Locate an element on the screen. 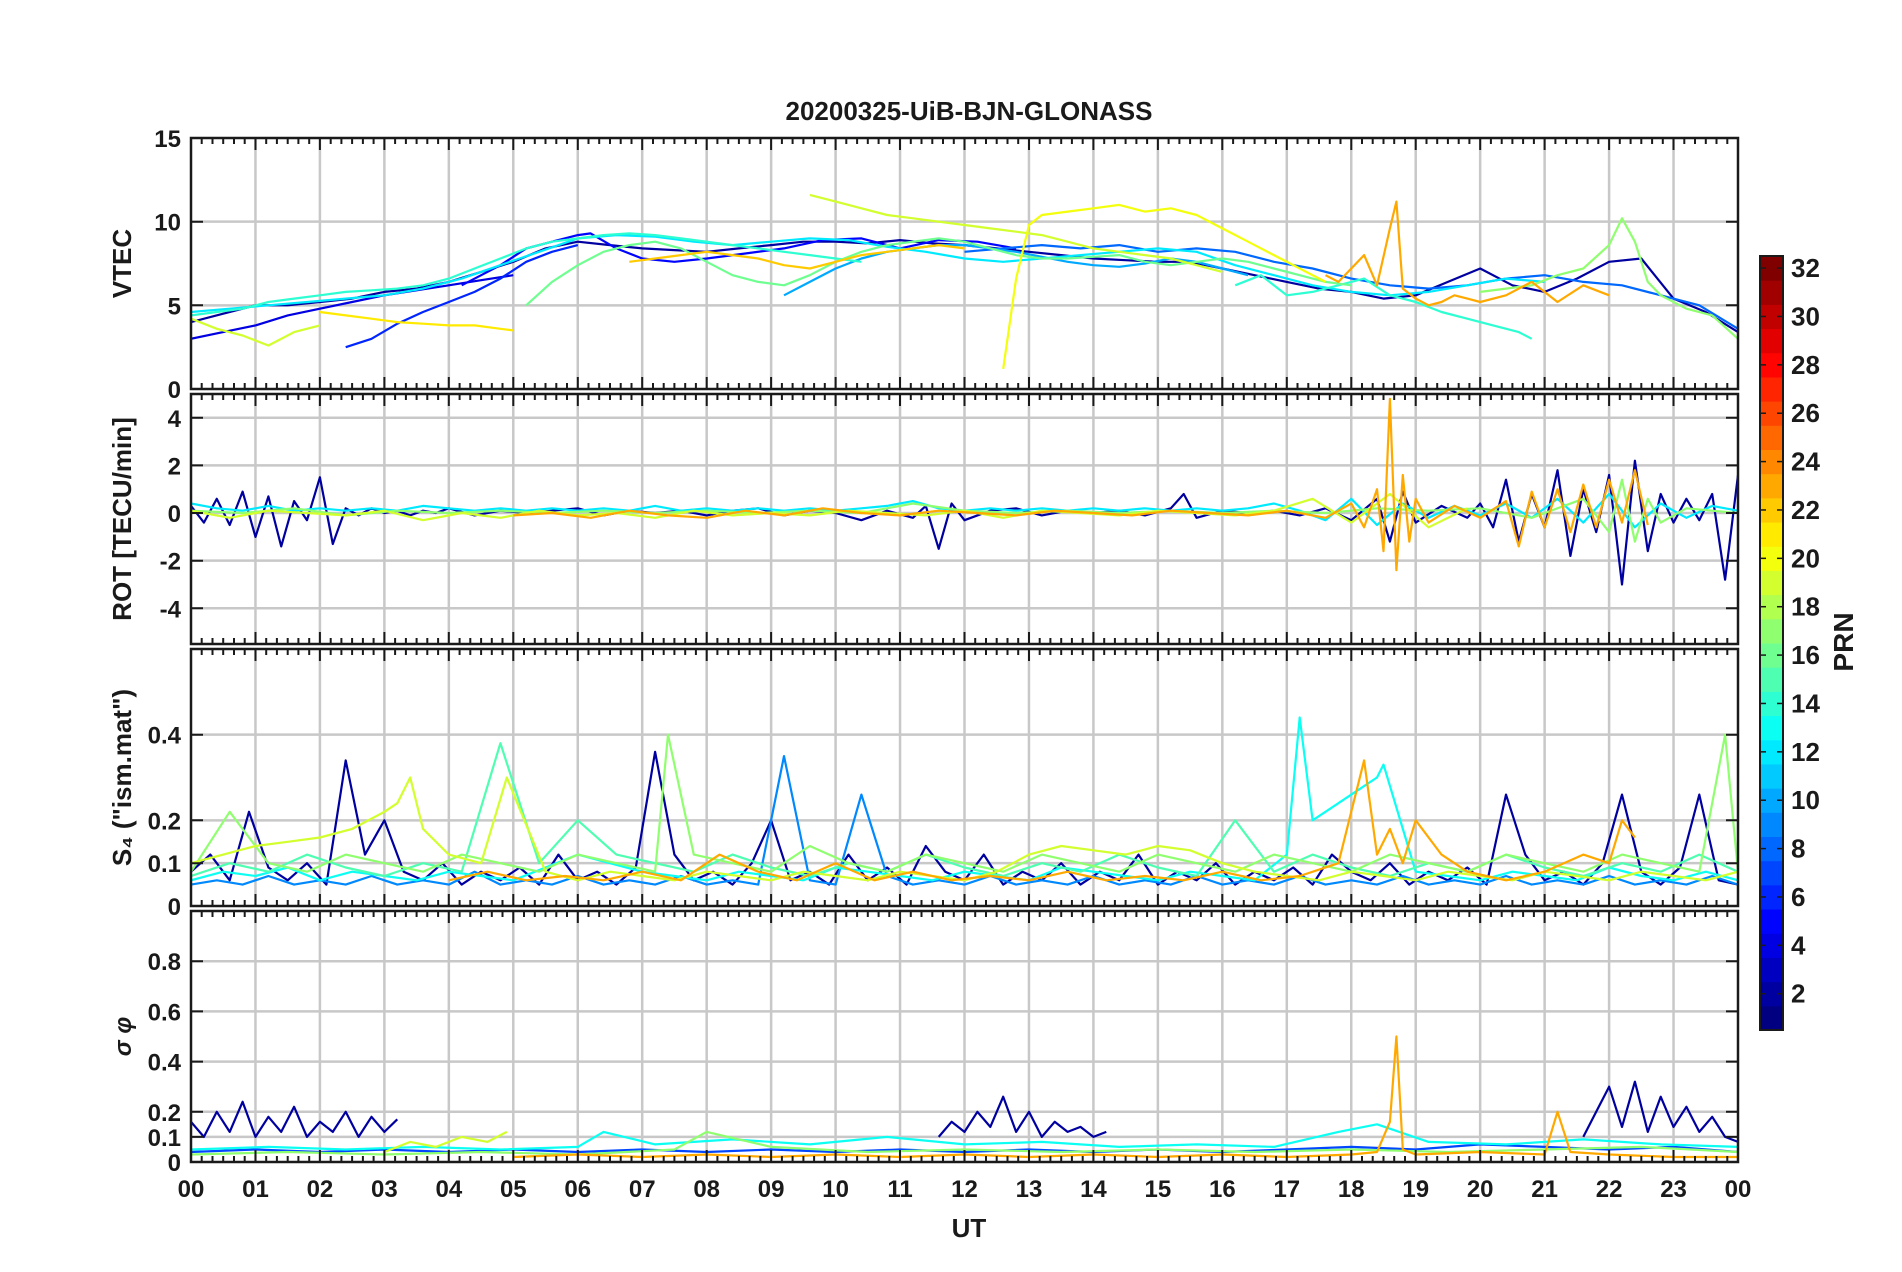 This screenshot has width=1902, height=1272. x-tick-label: 22 is located at coordinates (1609, 1189).